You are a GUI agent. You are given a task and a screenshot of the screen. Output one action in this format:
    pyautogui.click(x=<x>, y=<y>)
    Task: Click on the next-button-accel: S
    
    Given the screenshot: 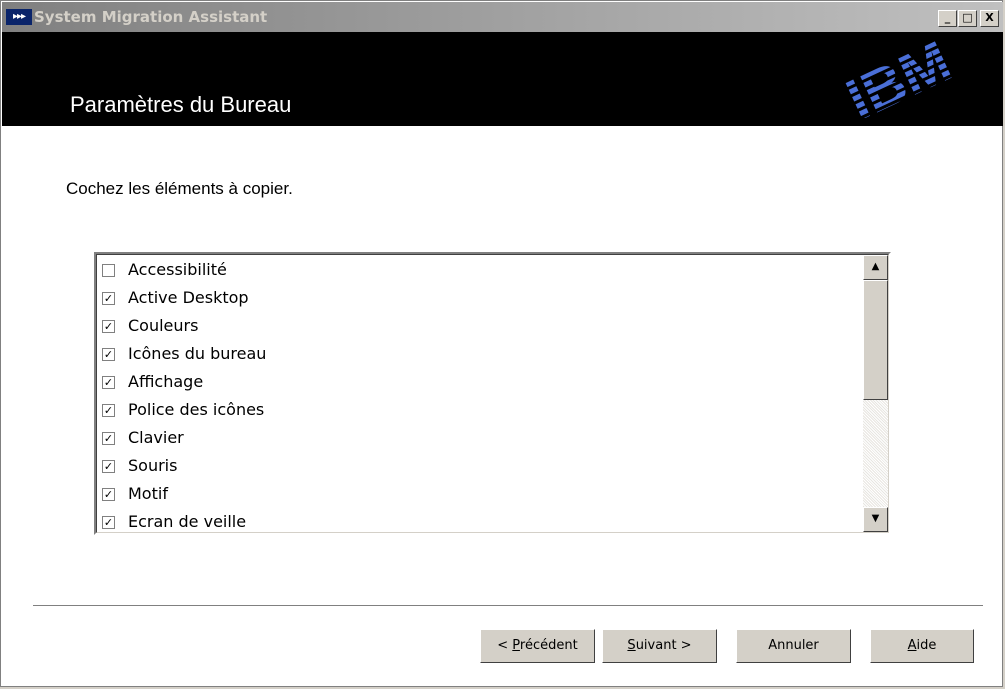 What is the action you would take?
    pyautogui.click(x=631, y=645)
    